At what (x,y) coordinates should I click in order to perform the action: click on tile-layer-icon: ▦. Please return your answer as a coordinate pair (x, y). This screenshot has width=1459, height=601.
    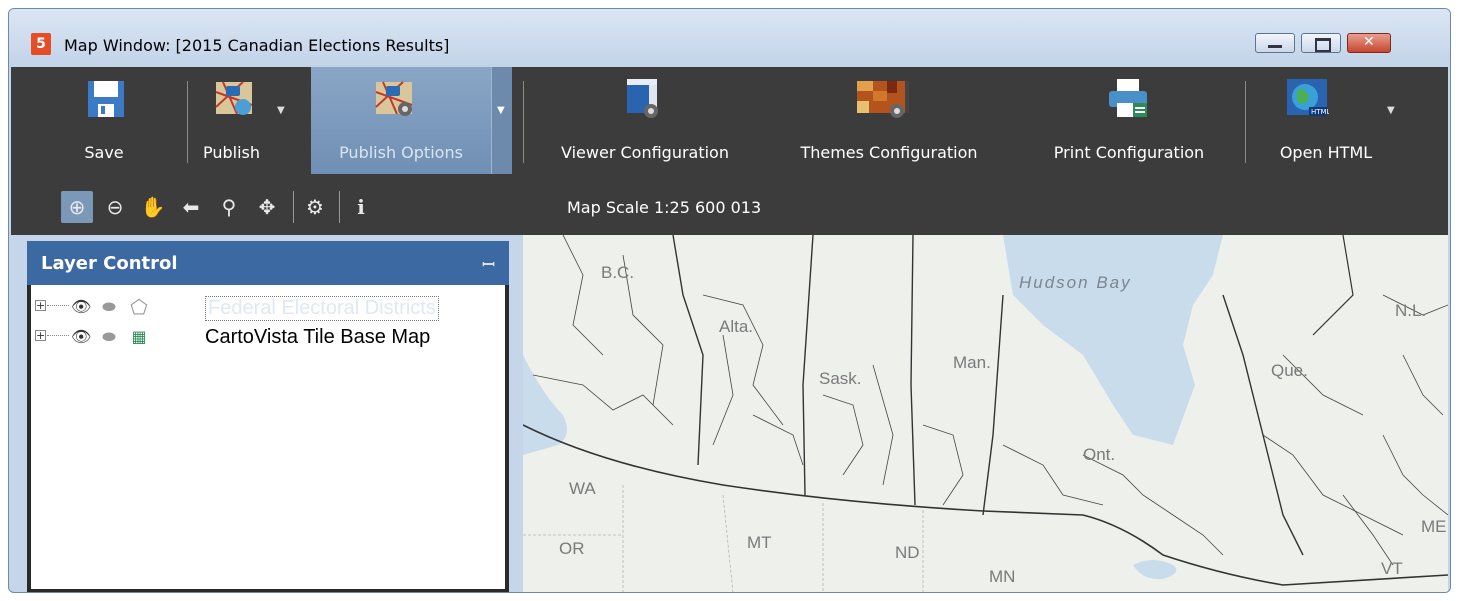
    Looking at the image, I should click on (139, 336).